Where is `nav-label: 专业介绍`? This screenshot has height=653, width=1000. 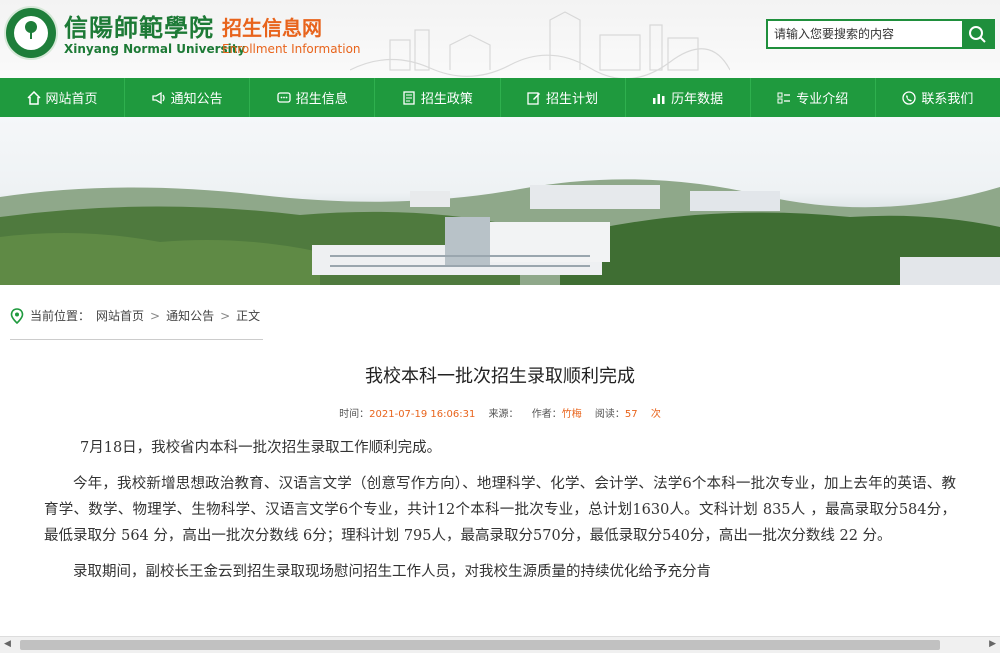
nav-label: 专业介绍 is located at coordinates (822, 99).